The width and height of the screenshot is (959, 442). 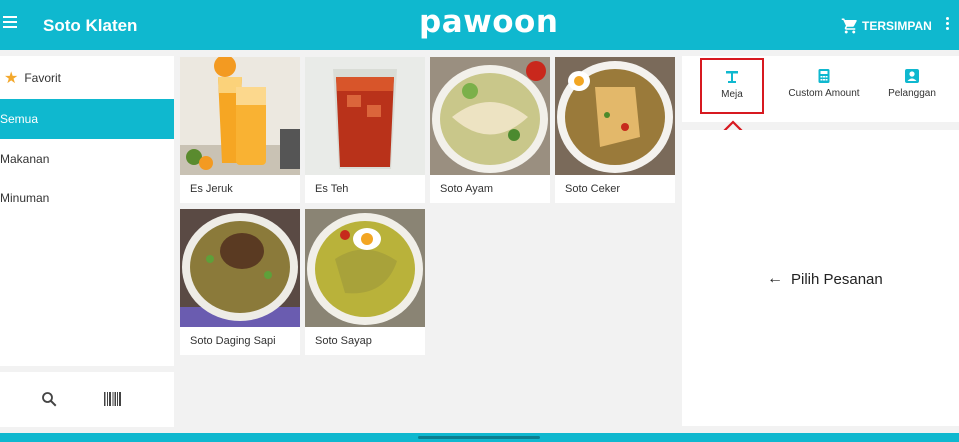 What do you see at coordinates (10, 23) in the screenshot?
I see `hamburger-menu-icon` at bounding box center [10, 23].